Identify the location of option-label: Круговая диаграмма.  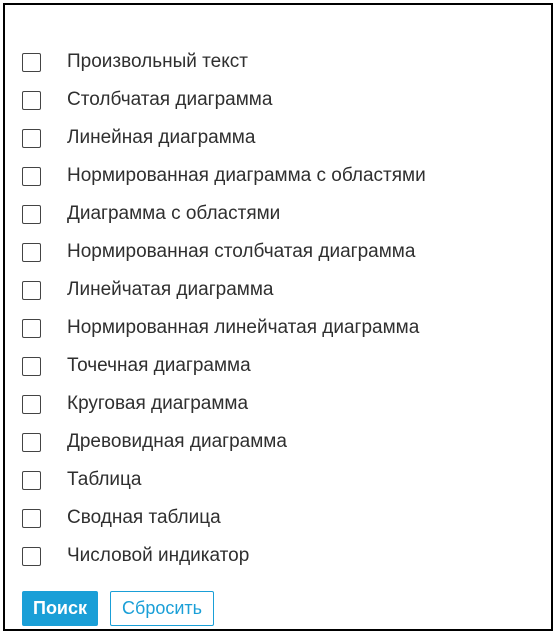
(158, 403).